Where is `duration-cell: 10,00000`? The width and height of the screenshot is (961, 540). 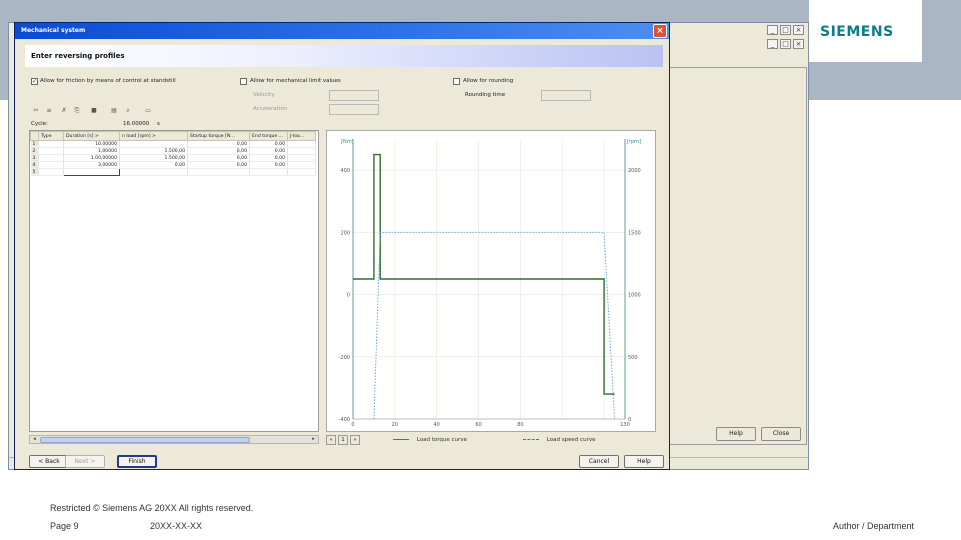
duration-cell: 10,00000 is located at coordinates (91, 144).